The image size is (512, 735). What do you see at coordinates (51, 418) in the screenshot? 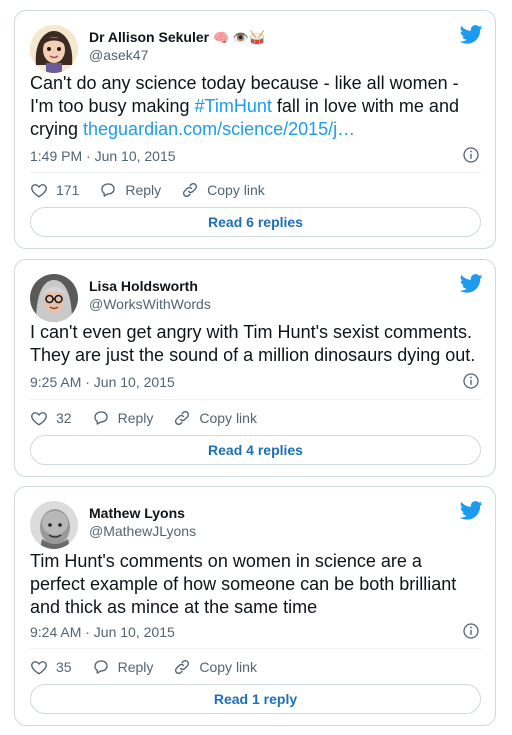
I see `like-button: 32` at bounding box center [51, 418].